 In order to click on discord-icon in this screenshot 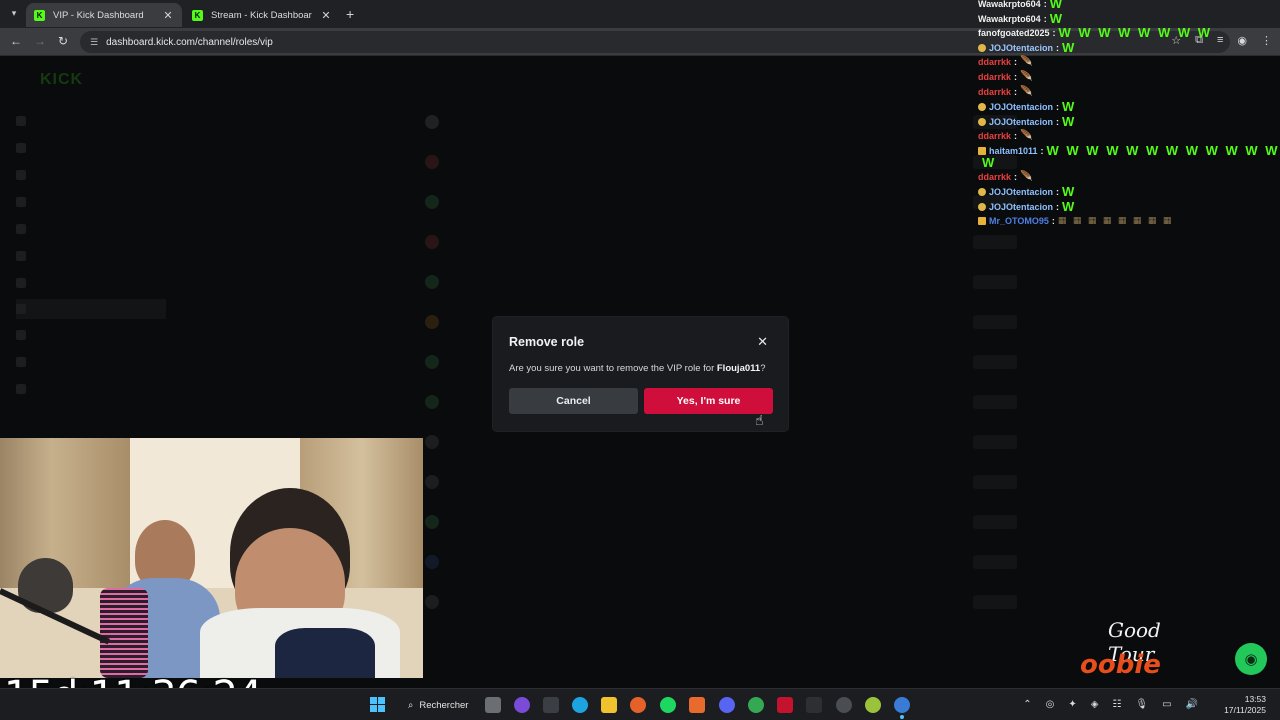, I will do `click(727, 705)`.